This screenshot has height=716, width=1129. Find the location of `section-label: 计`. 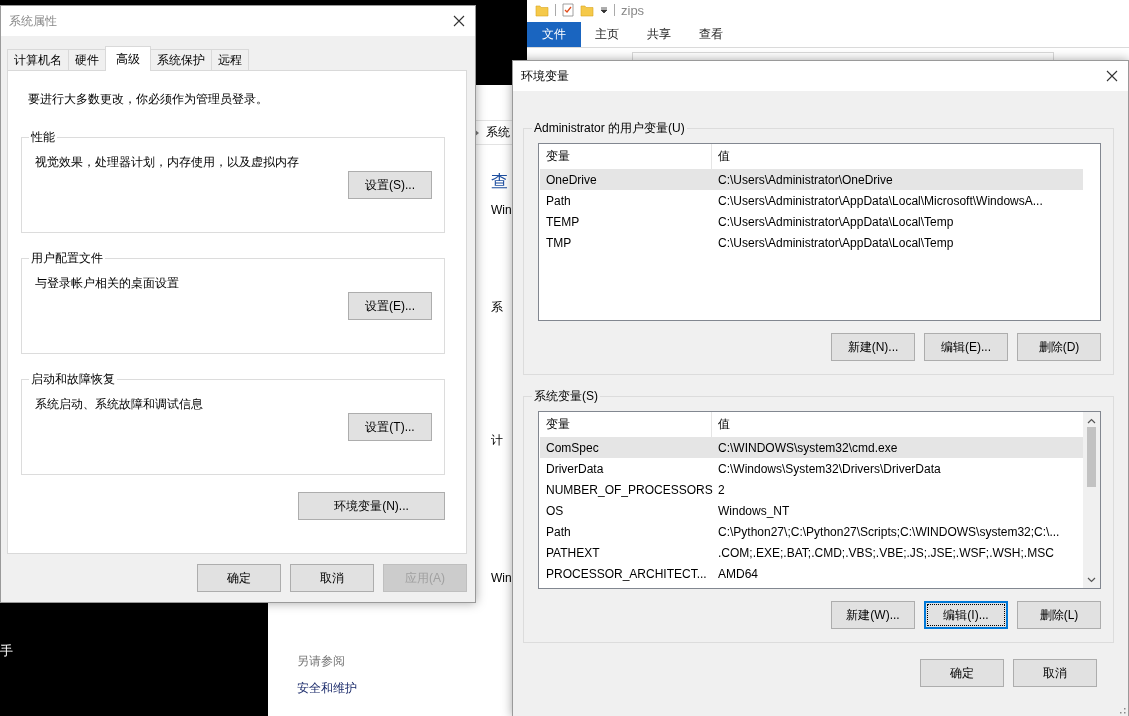

section-label: 计 is located at coordinates (497, 440).